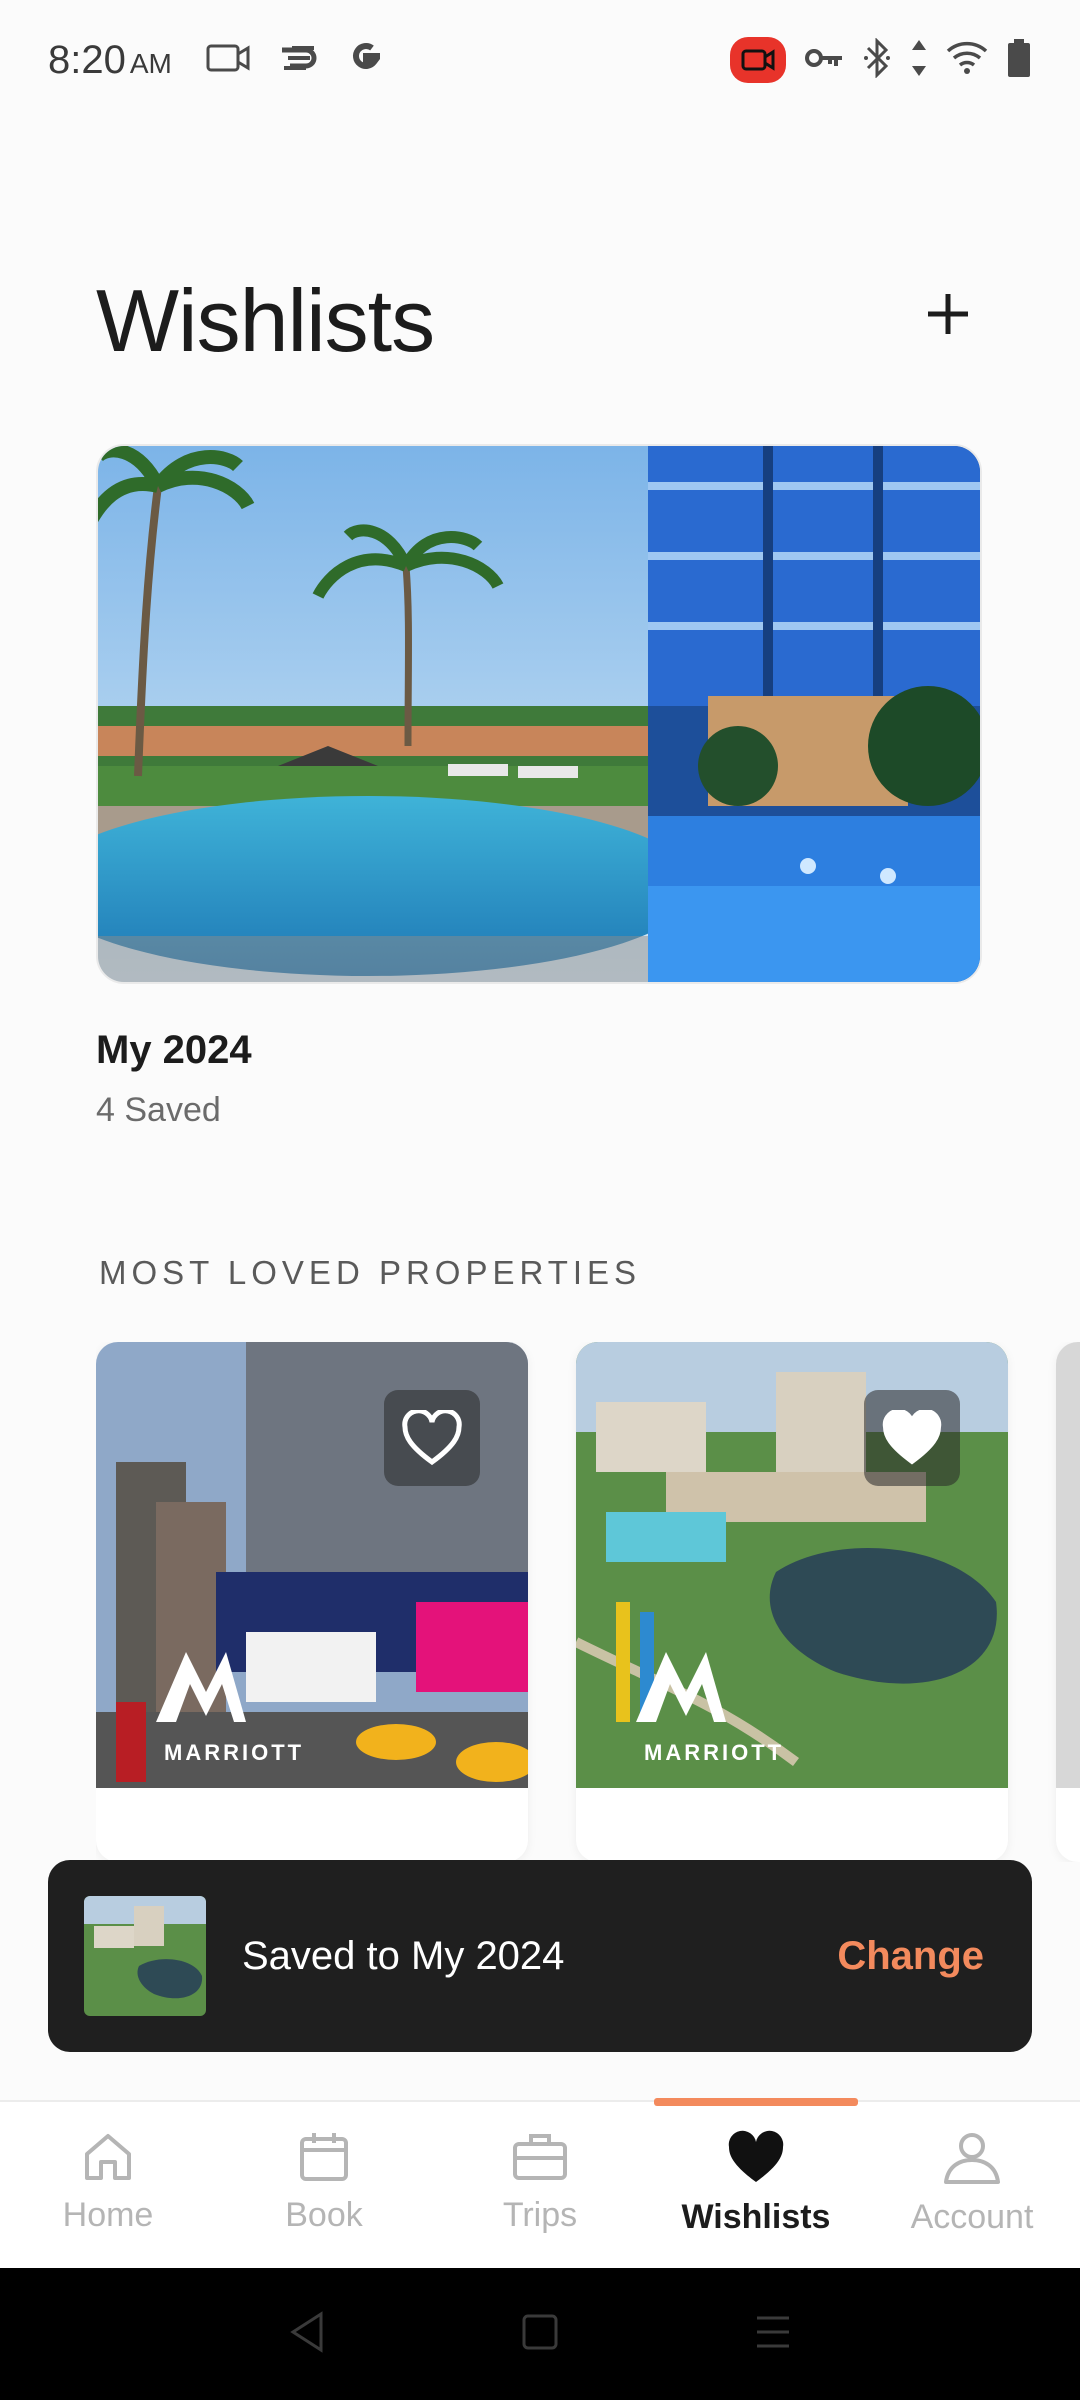 This screenshot has height=2400, width=1080. I want to click on status-bar: 8:20 AM, so click(540, 60).